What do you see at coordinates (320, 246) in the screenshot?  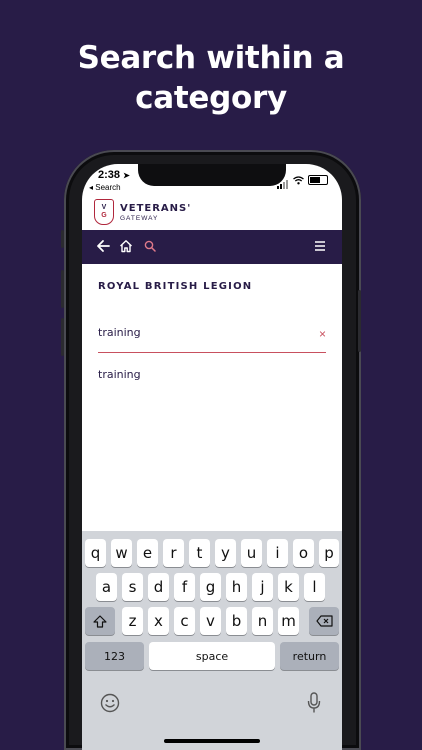 I see `hamburger-menu-icon` at bounding box center [320, 246].